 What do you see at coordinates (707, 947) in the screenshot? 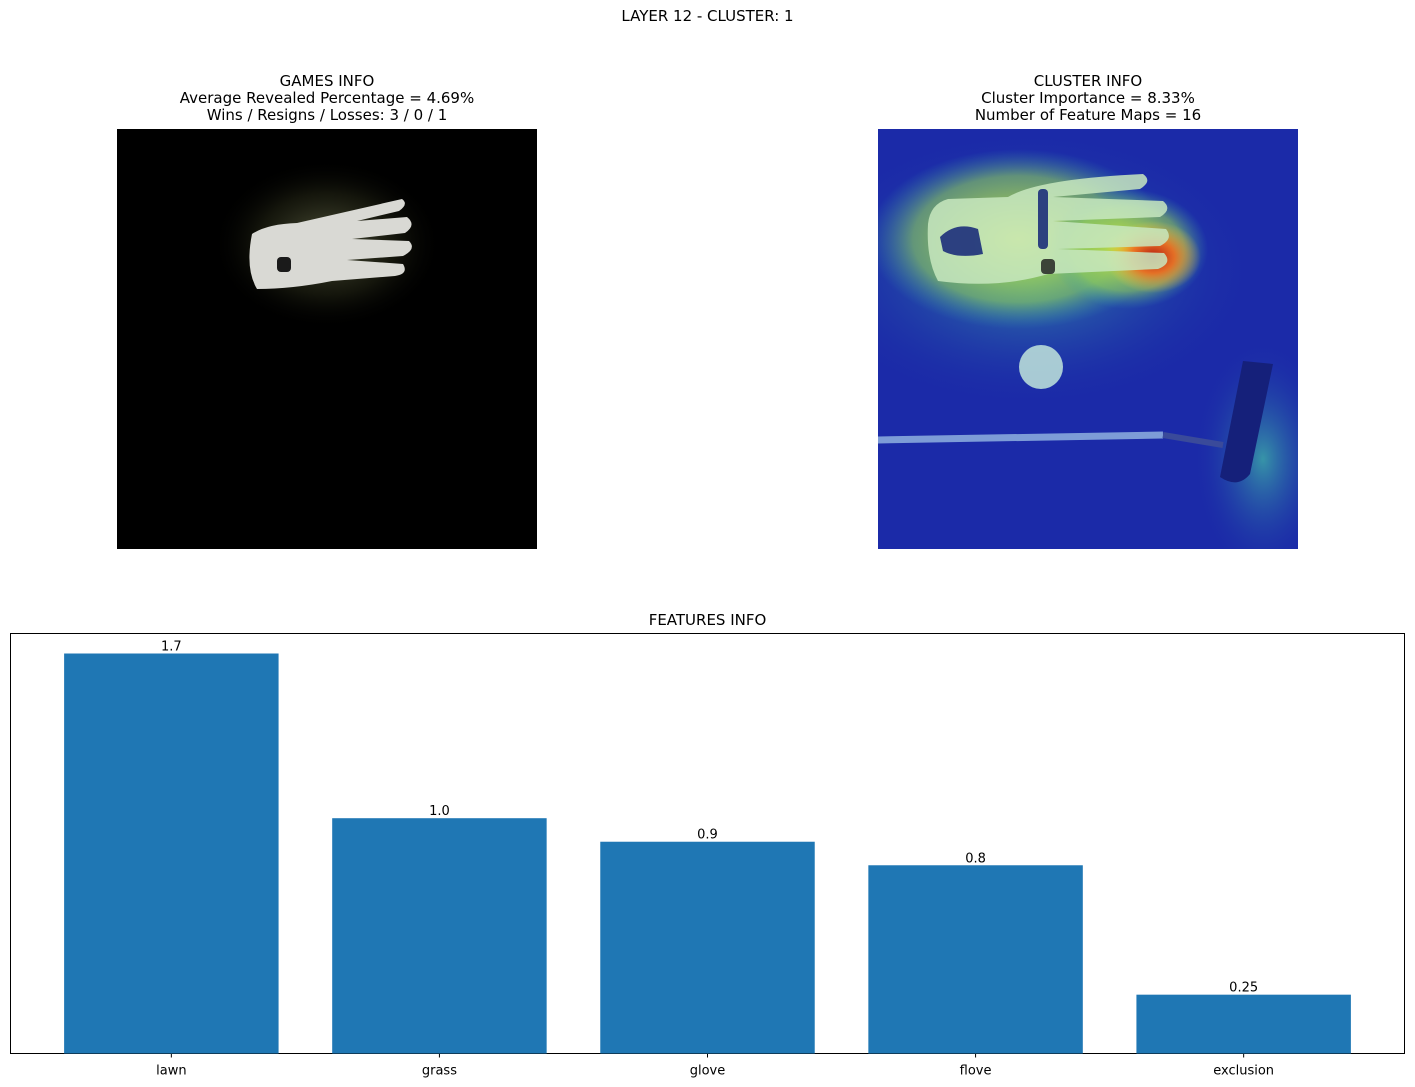
I see `bar-glove` at bounding box center [707, 947].